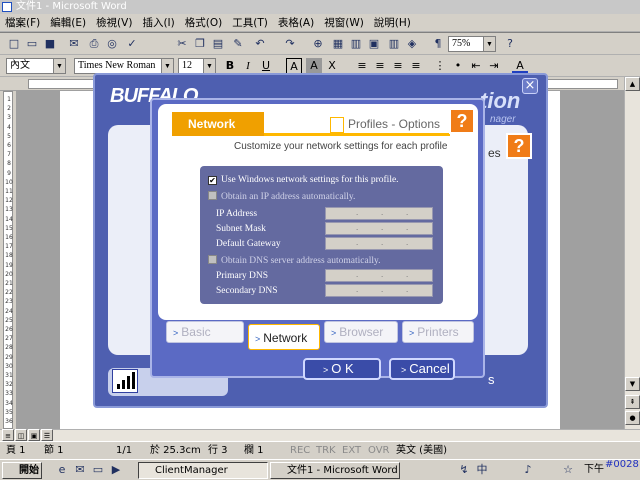  What do you see at coordinates (392, 23) in the screenshot?
I see `menu-help: 說明(H)` at bounding box center [392, 23].